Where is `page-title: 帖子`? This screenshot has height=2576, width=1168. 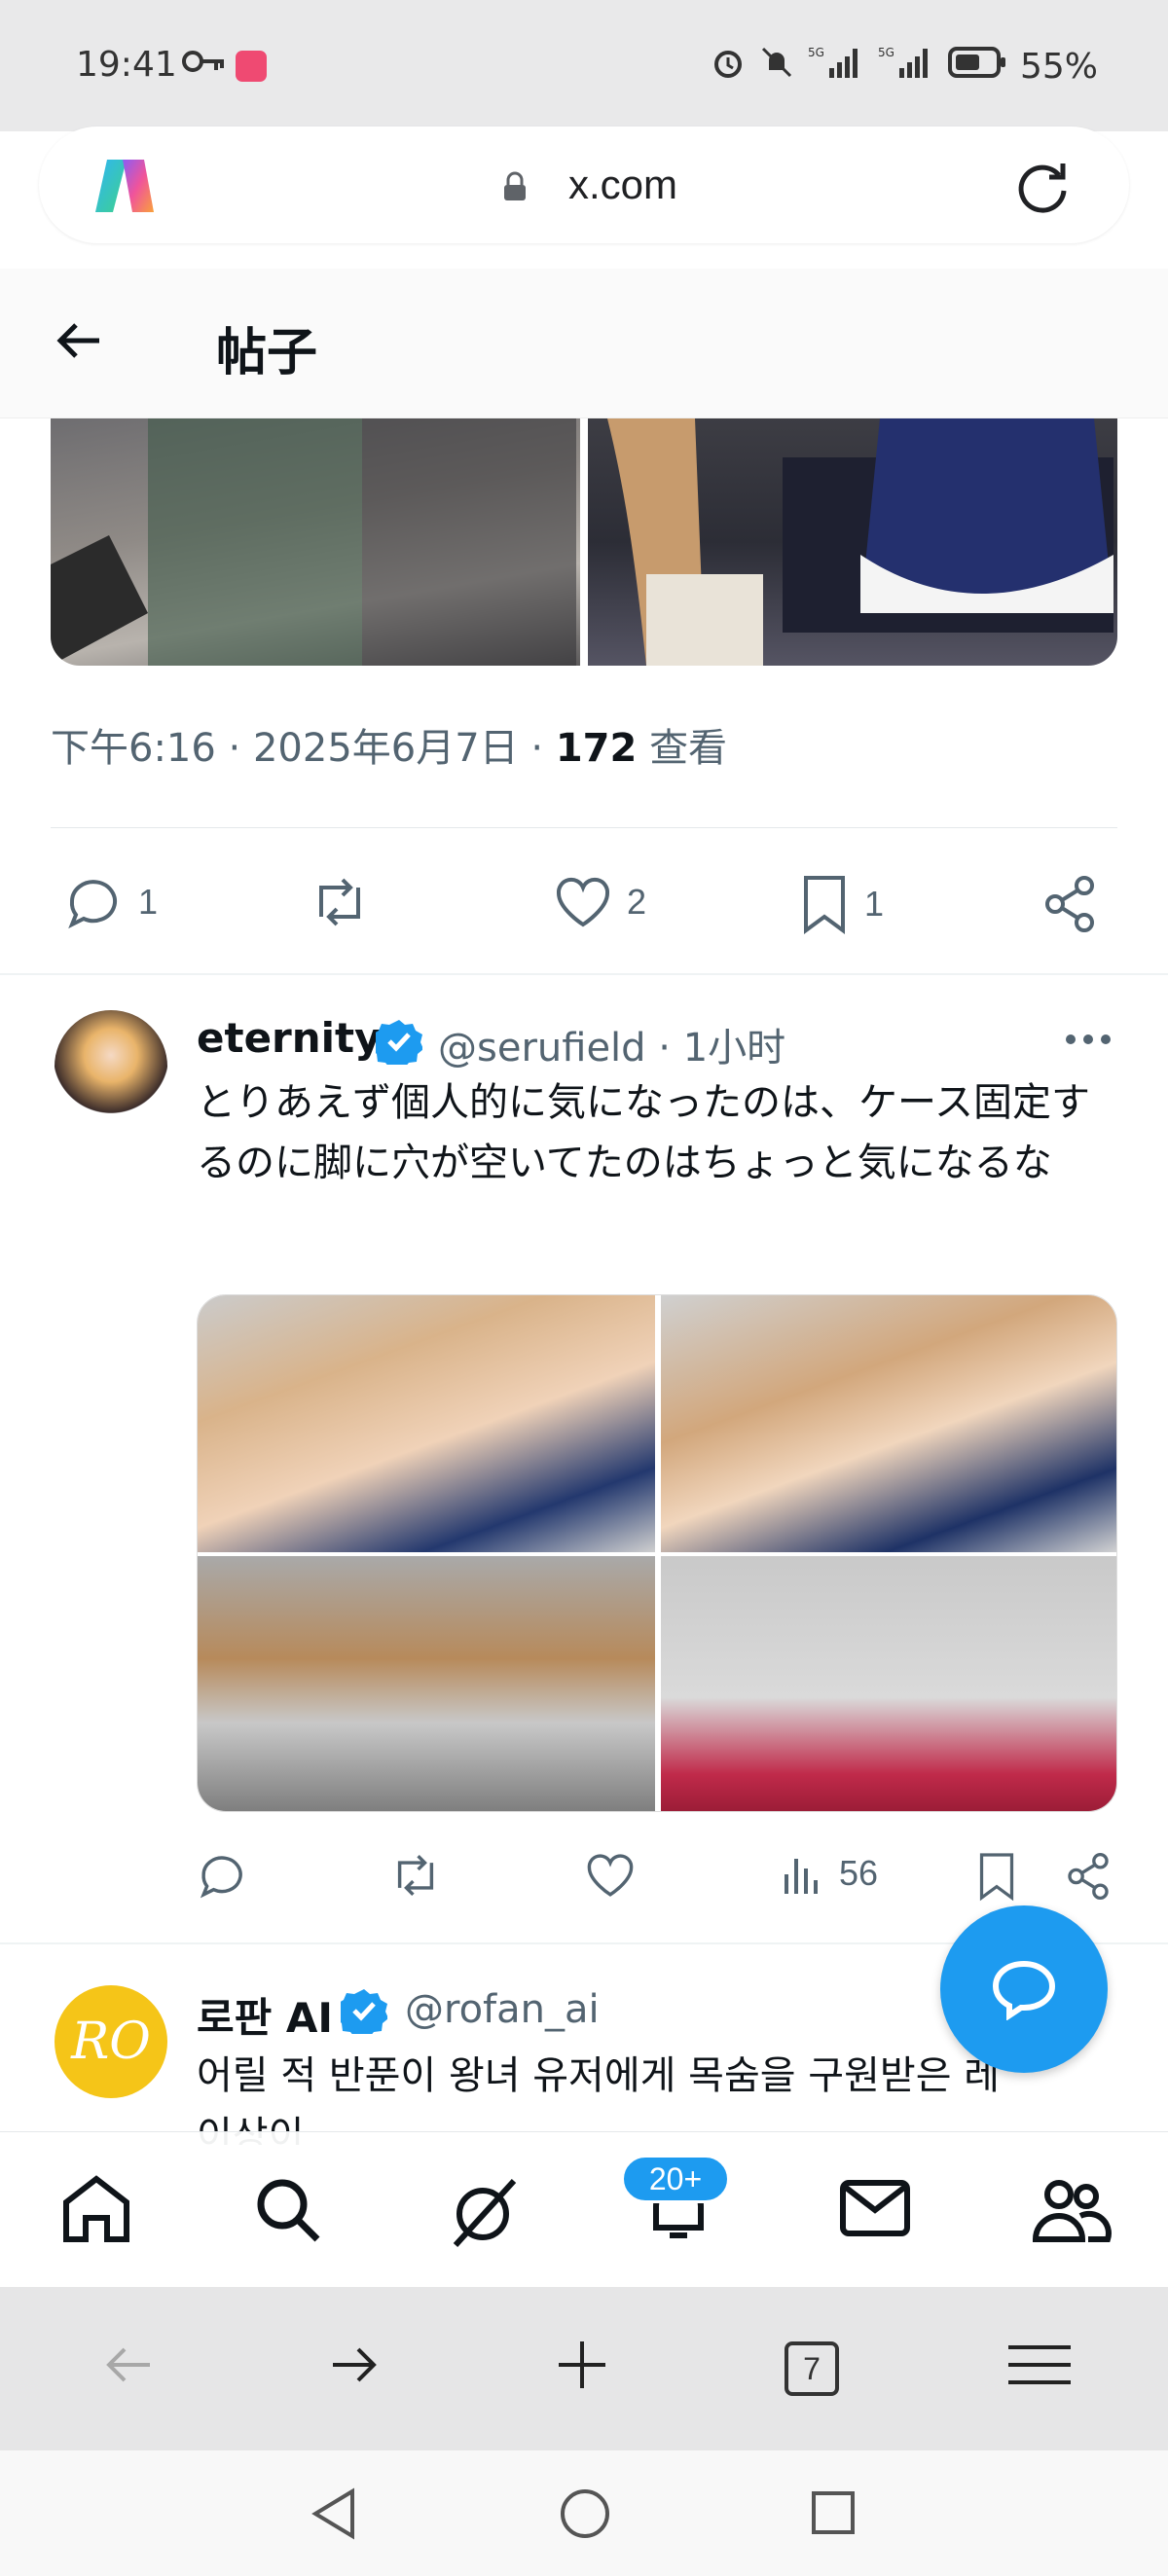 page-title: 帖子 is located at coordinates (267, 353).